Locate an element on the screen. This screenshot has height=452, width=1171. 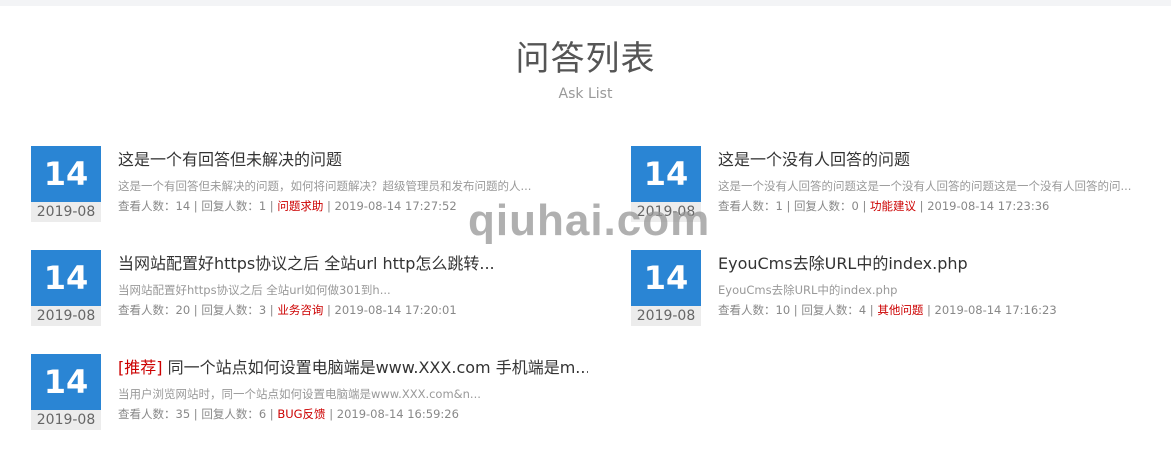
category-link: 业务咨询 is located at coordinates (300, 310).